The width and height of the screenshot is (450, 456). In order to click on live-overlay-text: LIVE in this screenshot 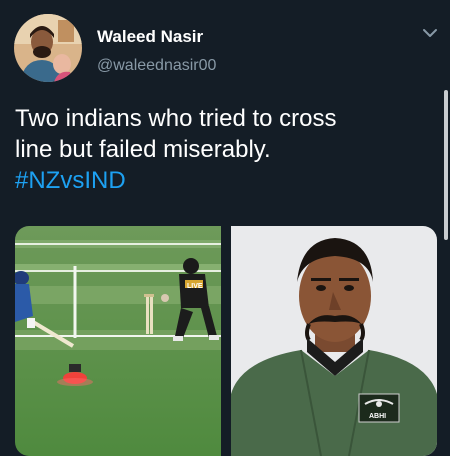, I will do `click(195, 286)`.